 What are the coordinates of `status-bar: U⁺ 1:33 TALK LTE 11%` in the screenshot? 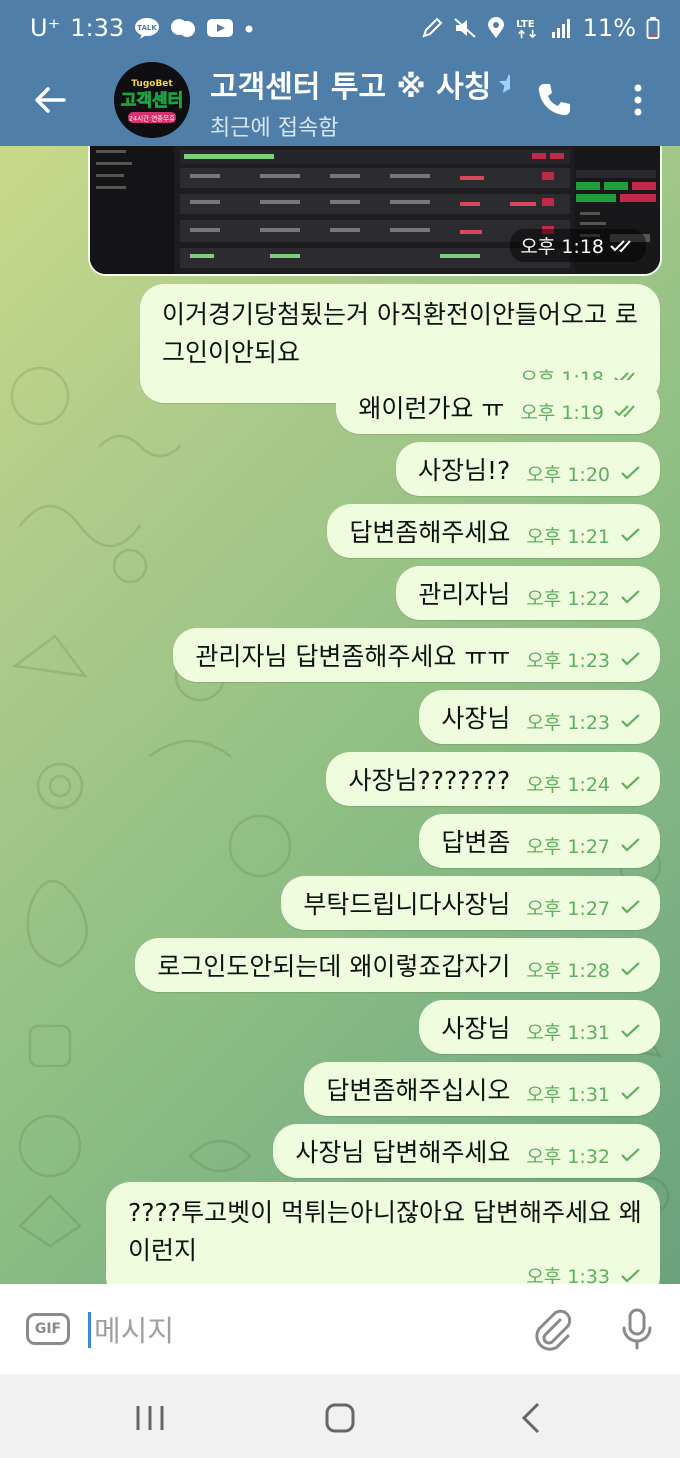 It's located at (340, 29).